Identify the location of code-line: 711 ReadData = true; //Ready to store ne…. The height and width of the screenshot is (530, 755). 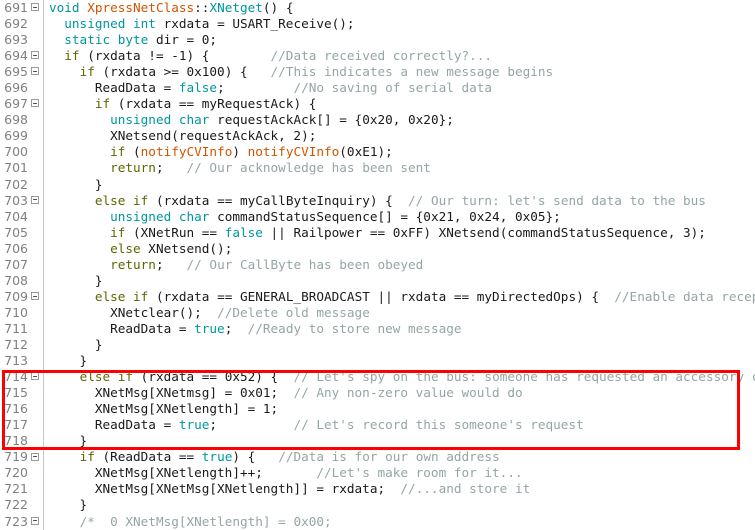
(377, 328).